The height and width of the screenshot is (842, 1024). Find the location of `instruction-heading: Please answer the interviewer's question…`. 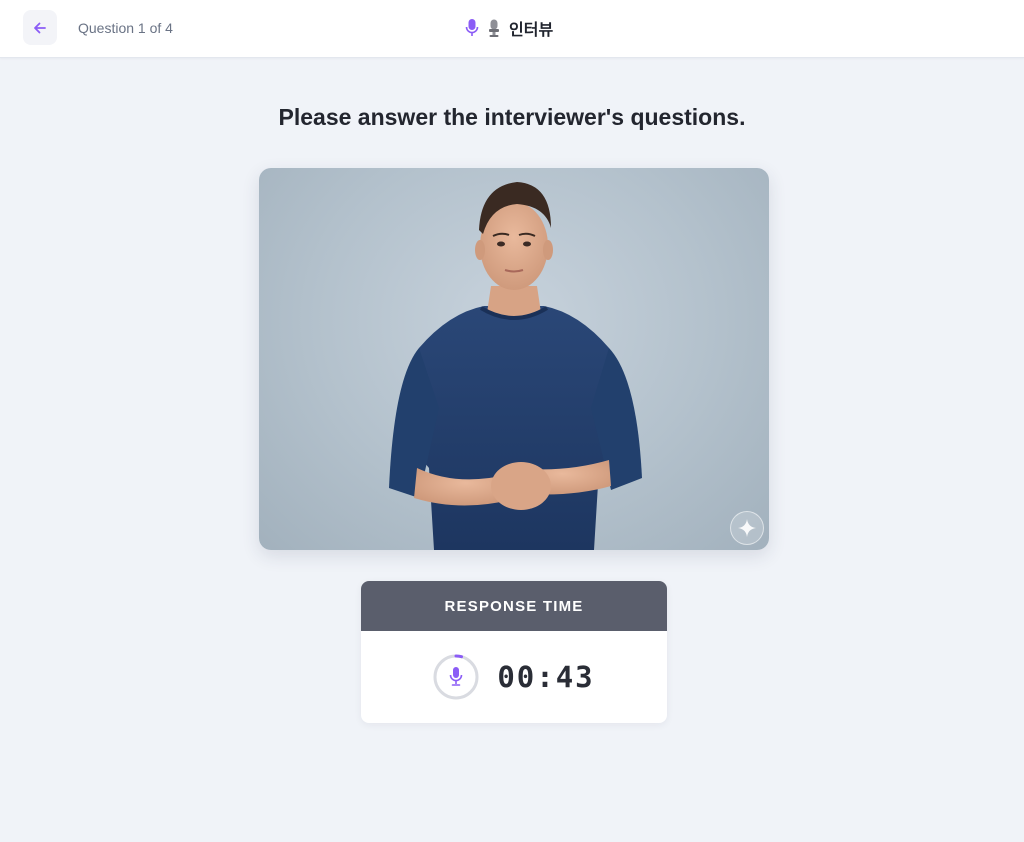

instruction-heading: Please answer the interviewer's question… is located at coordinates (512, 117).